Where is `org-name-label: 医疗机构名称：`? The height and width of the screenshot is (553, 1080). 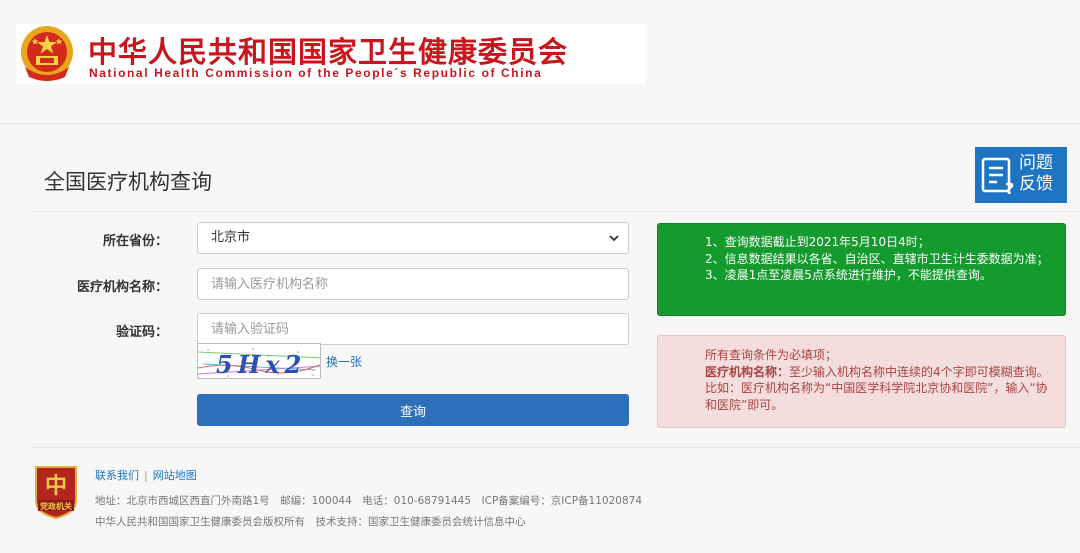
org-name-label: 医疗机构名称： is located at coordinates (122, 287).